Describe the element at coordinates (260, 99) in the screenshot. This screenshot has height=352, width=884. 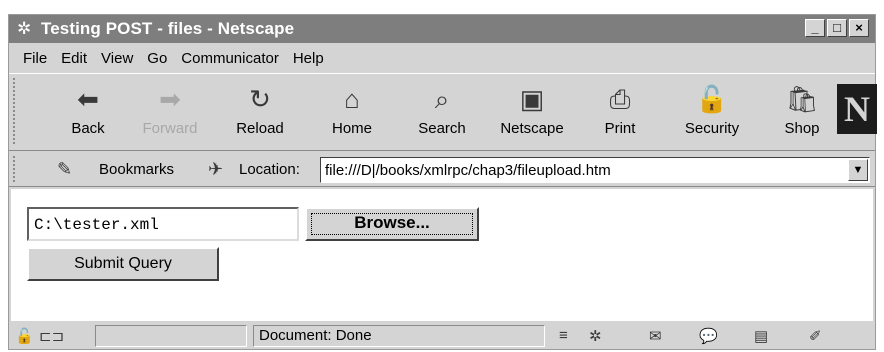
I see `reload-icon: ↻` at that location.